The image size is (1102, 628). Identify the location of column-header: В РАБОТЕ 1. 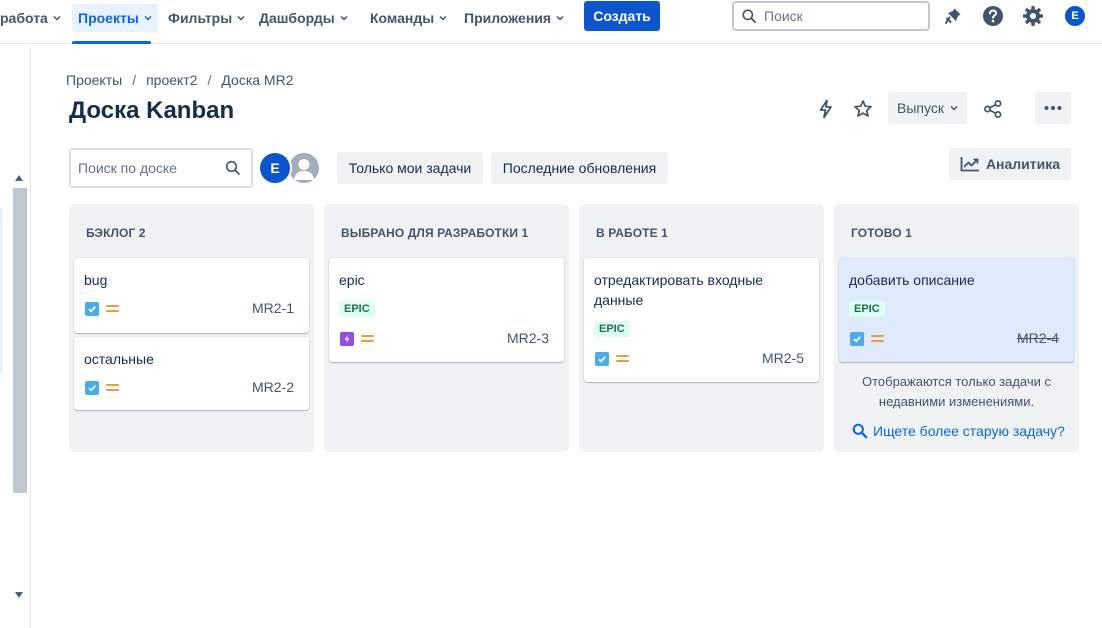
(632, 233).